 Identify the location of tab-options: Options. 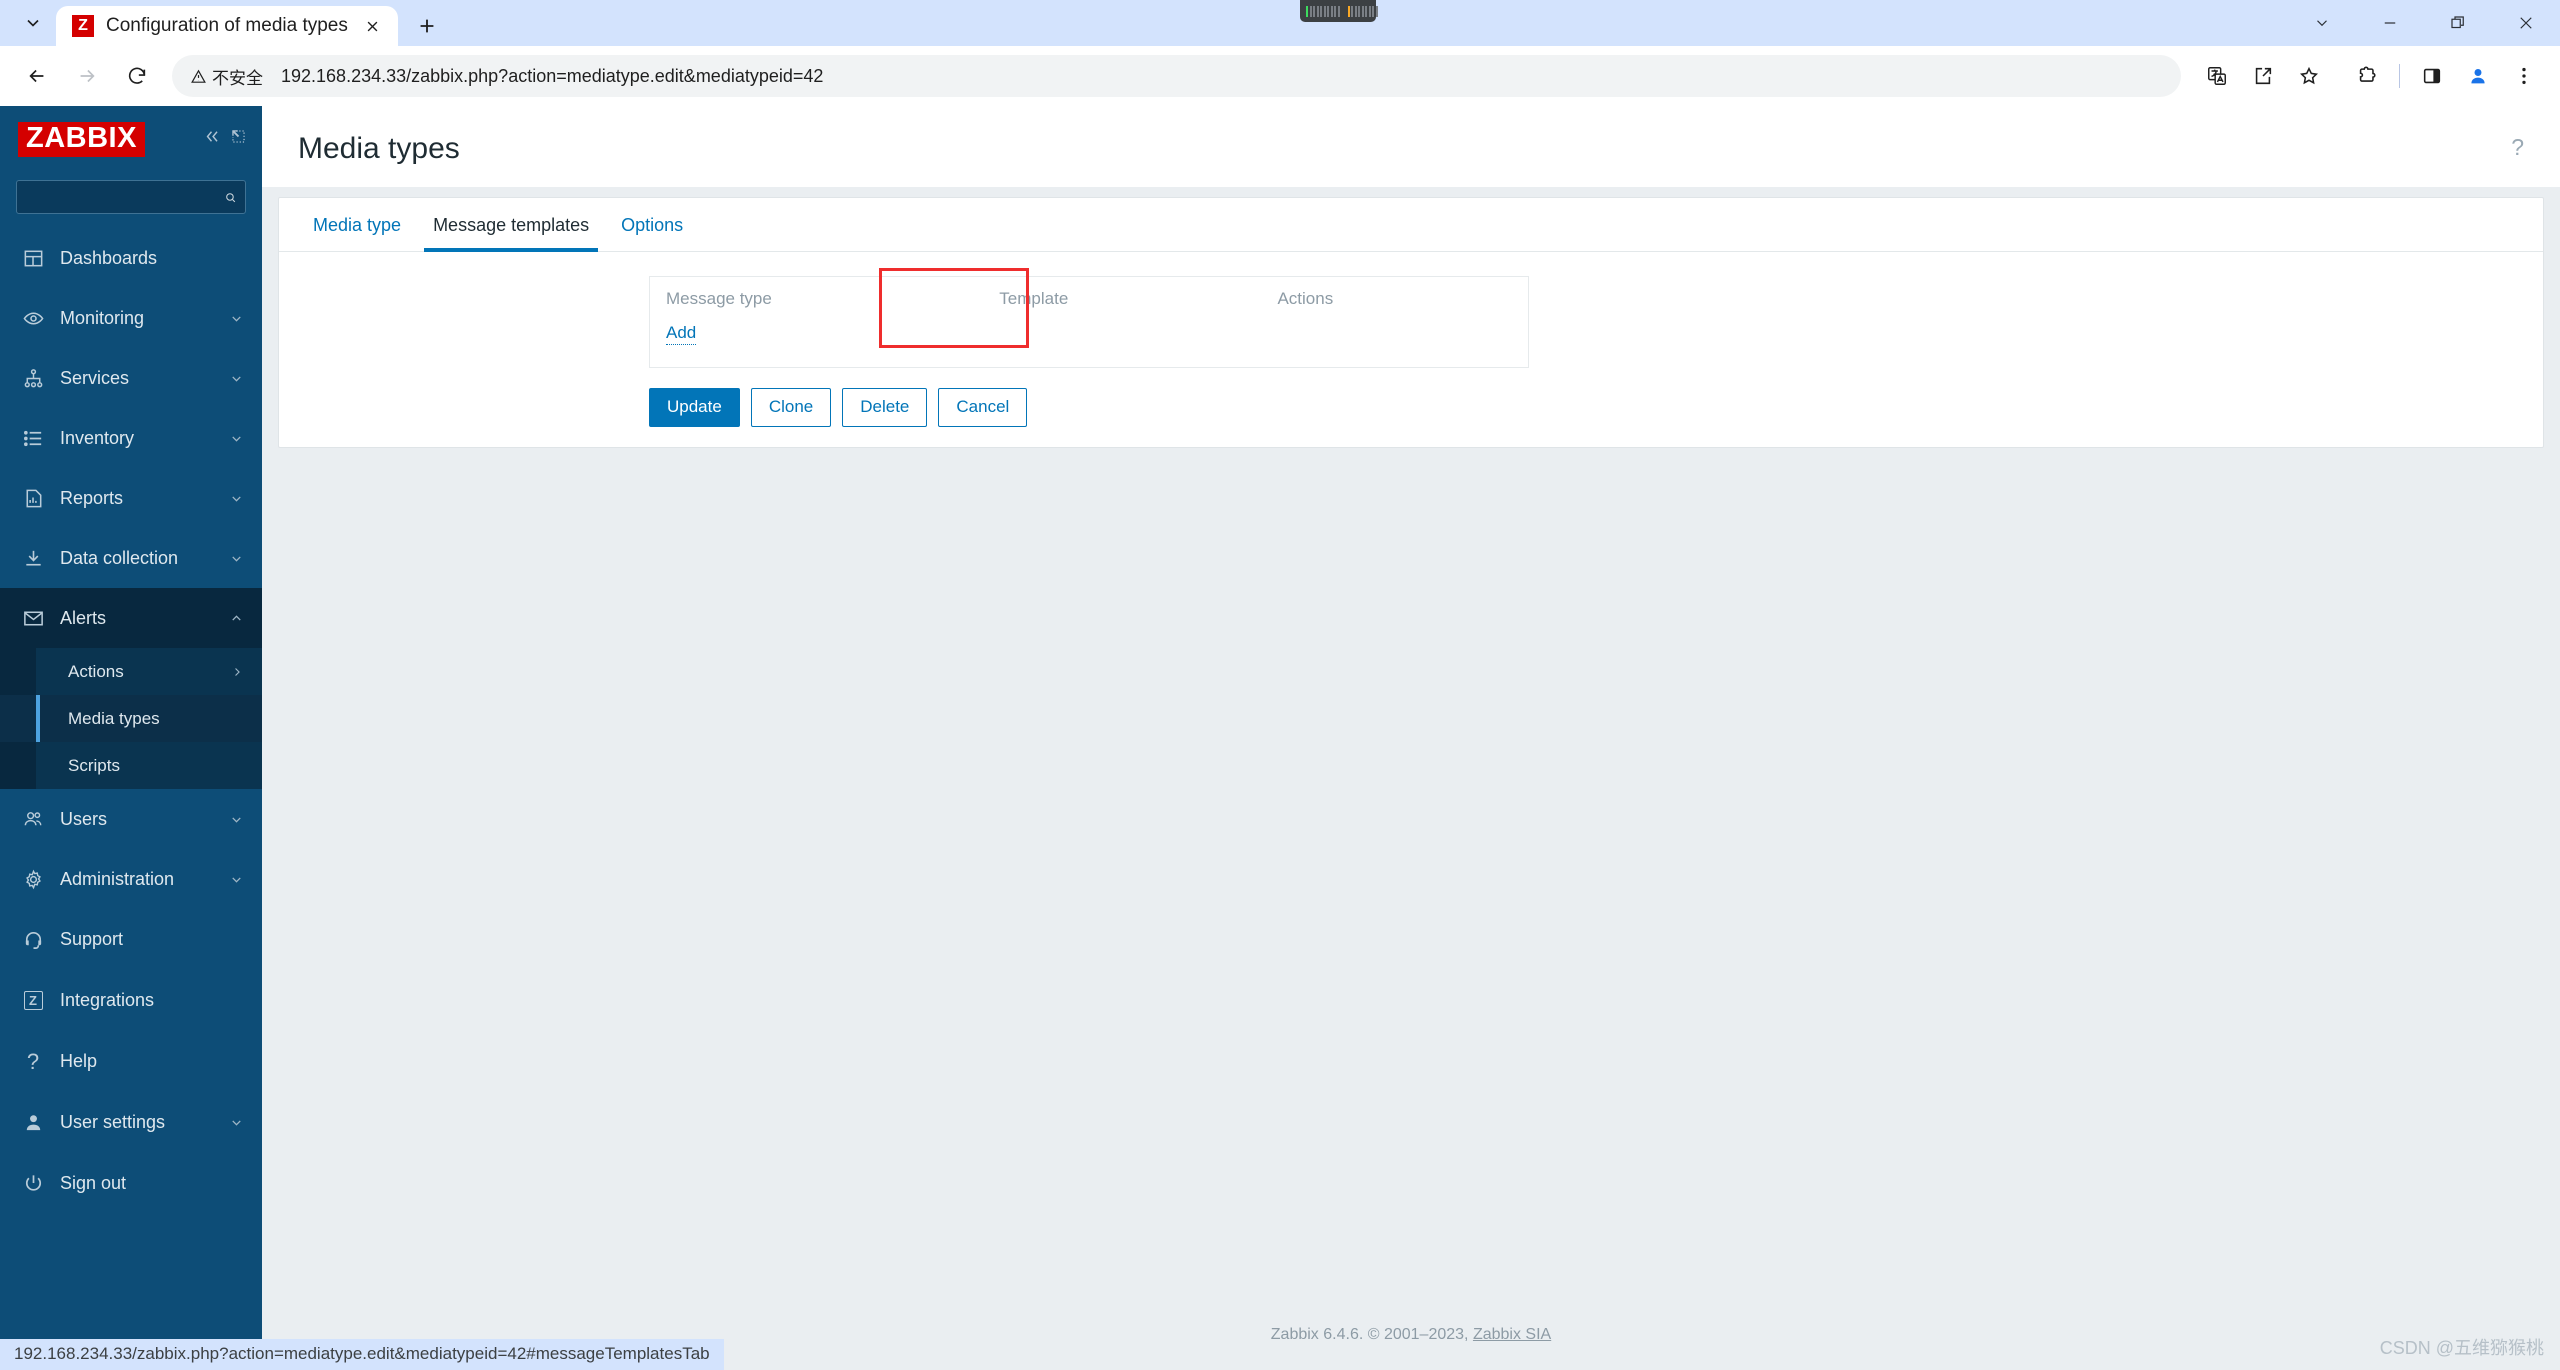
(652, 224).